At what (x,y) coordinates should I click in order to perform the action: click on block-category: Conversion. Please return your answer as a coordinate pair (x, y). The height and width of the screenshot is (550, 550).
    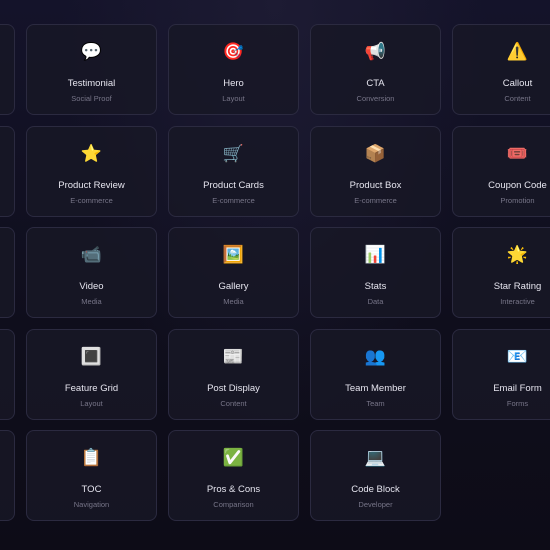
    Looking at the image, I should click on (375, 98).